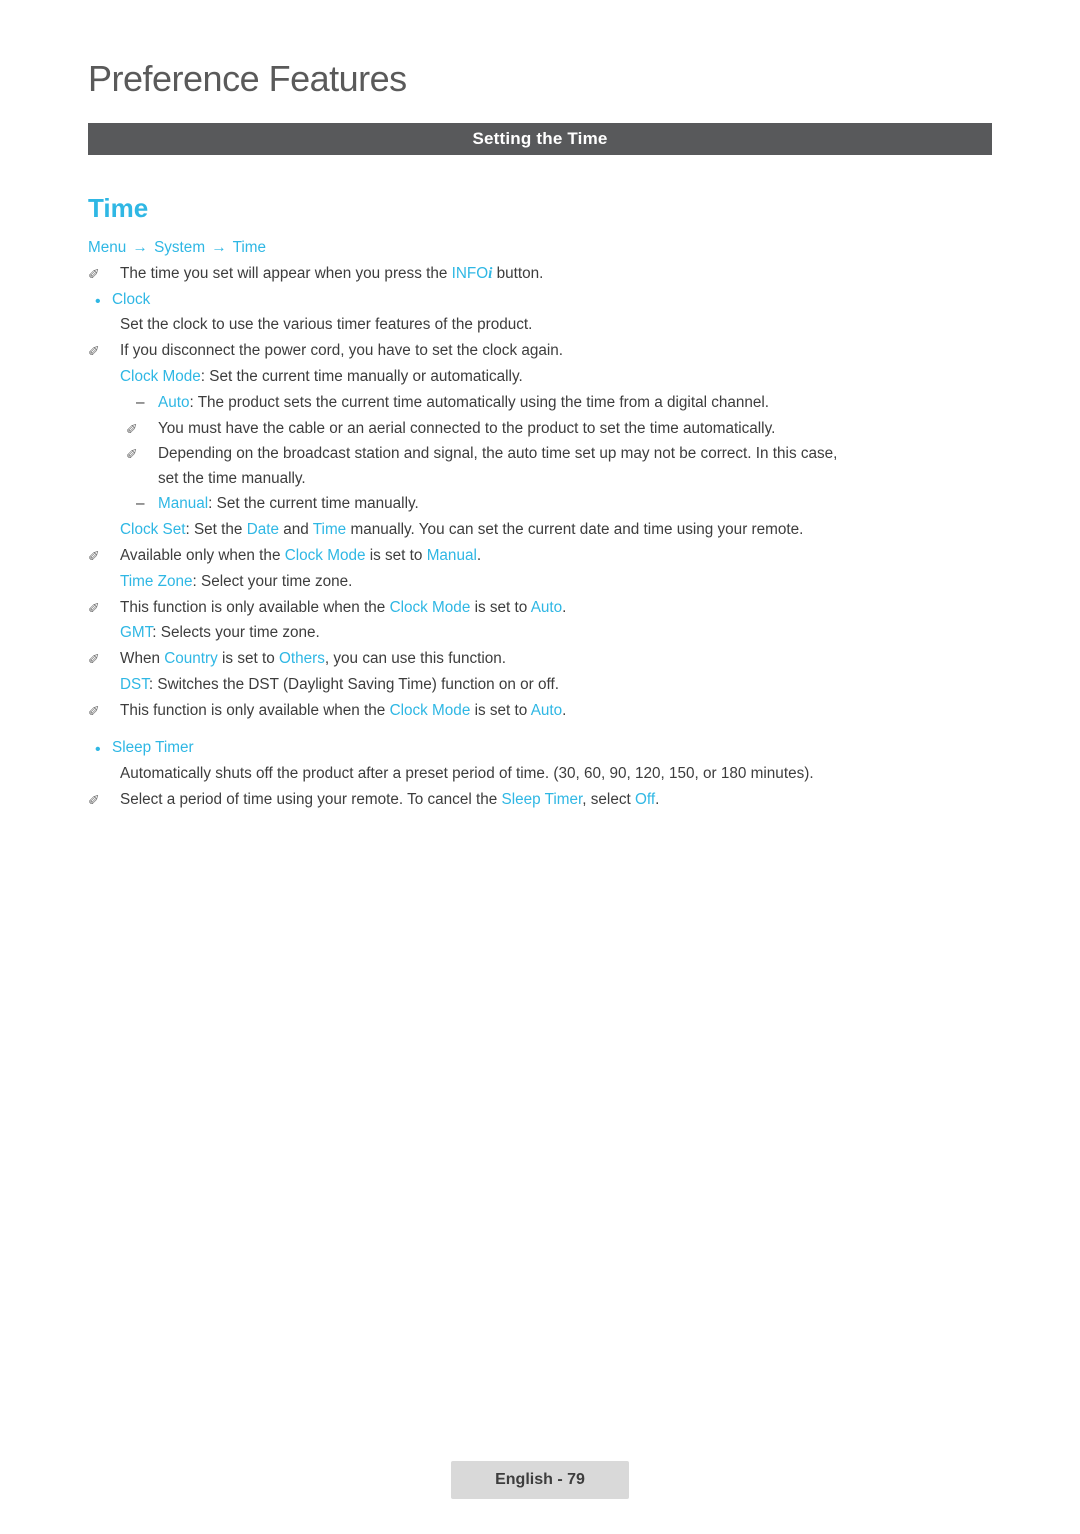 This screenshot has height=1534, width=1080. What do you see at coordinates (156, 581) in the screenshot?
I see `time-zone-label: Time Zone` at bounding box center [156, 581].